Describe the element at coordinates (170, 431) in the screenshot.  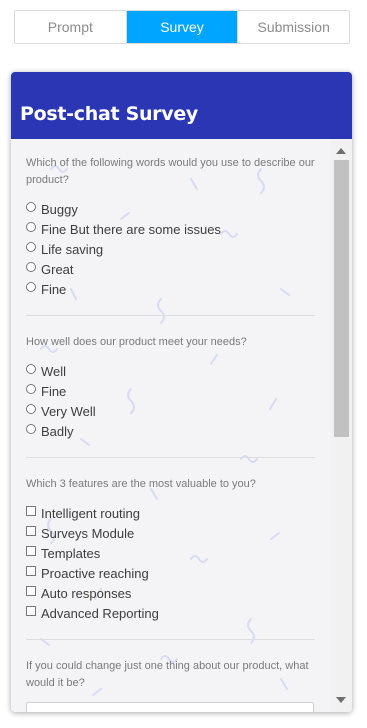
I see `q2-option-badly: Badly` at that location.